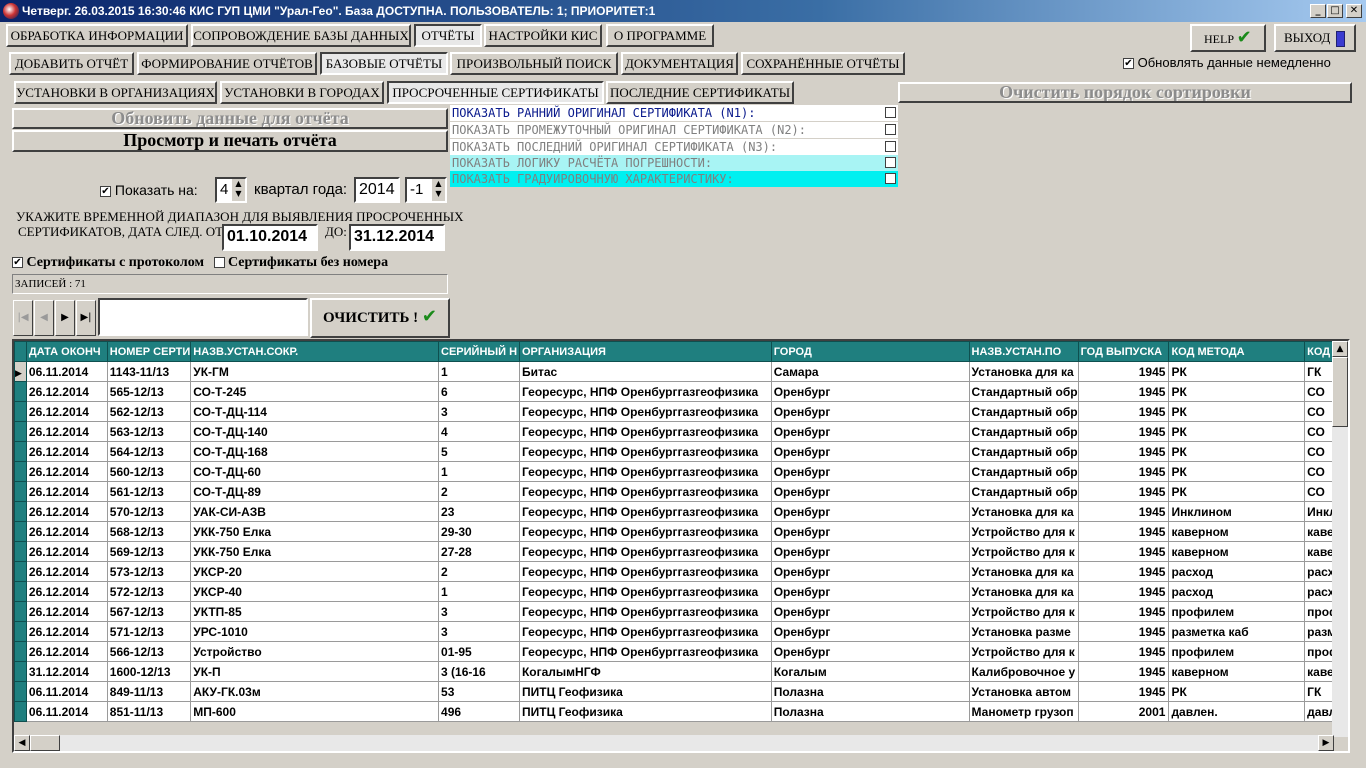  I want to click on quarter-spinner: 4 ▲ ▼, so click(231, 190).